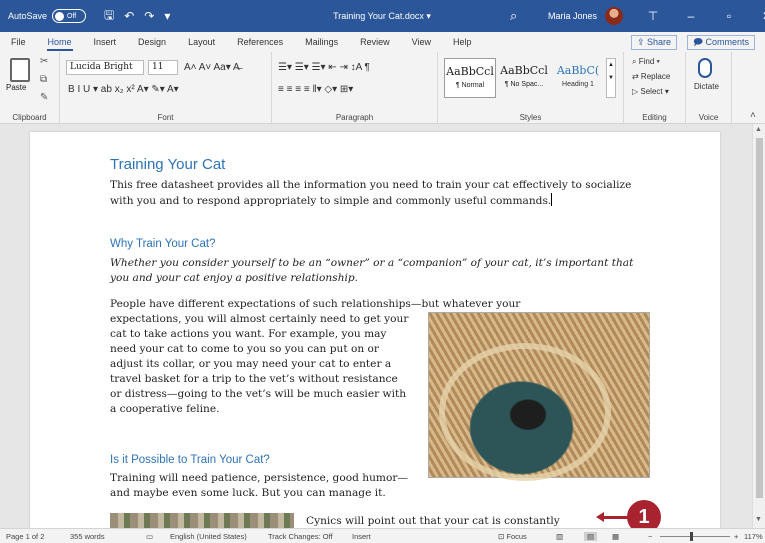 This screenshot has height=543, width=765. Describe the element at coordinates (165, 117) in the screenshot. I see `font-label: Font` at that location.